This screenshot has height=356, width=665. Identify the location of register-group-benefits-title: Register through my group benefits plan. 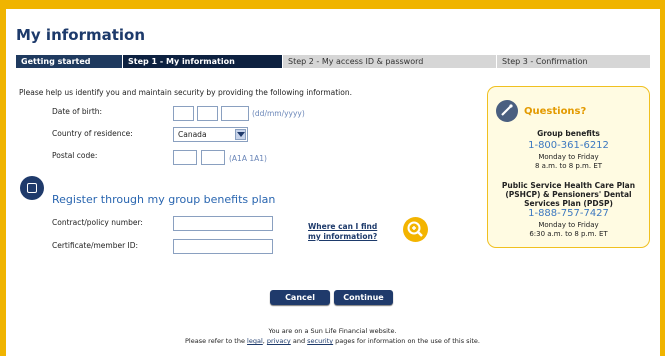
(164, 199).